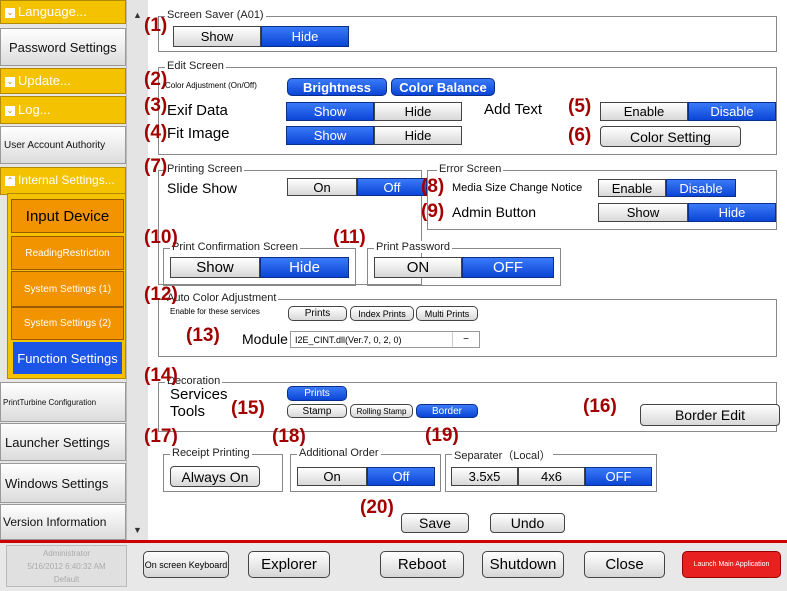  Describe the element at coordinates (418, 111) in the screenshot. I see `exif-hide-button: Hide` at that location.